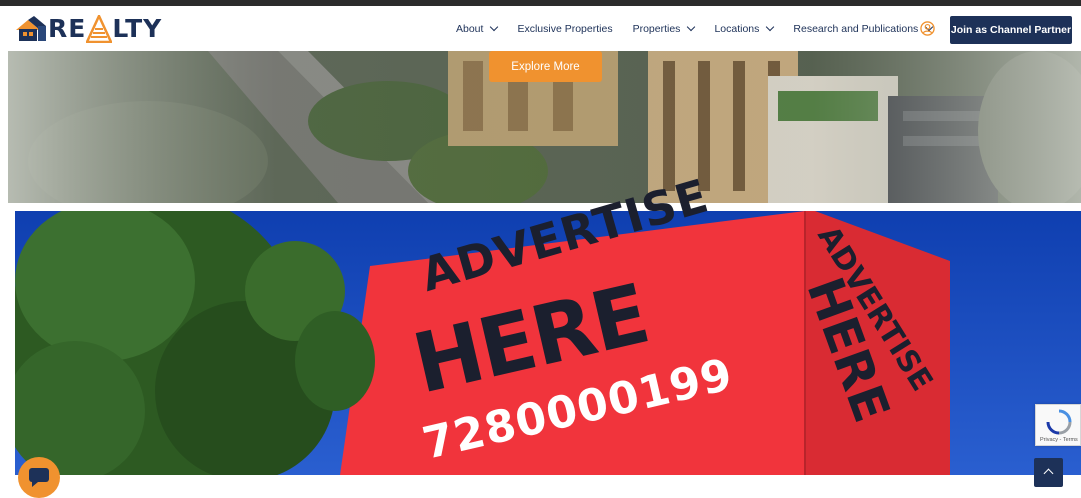  What do you see at coordinates (137, 28) in the screenshot?
I see `logo-text-right: LTY` at bounding box center [137, 28].